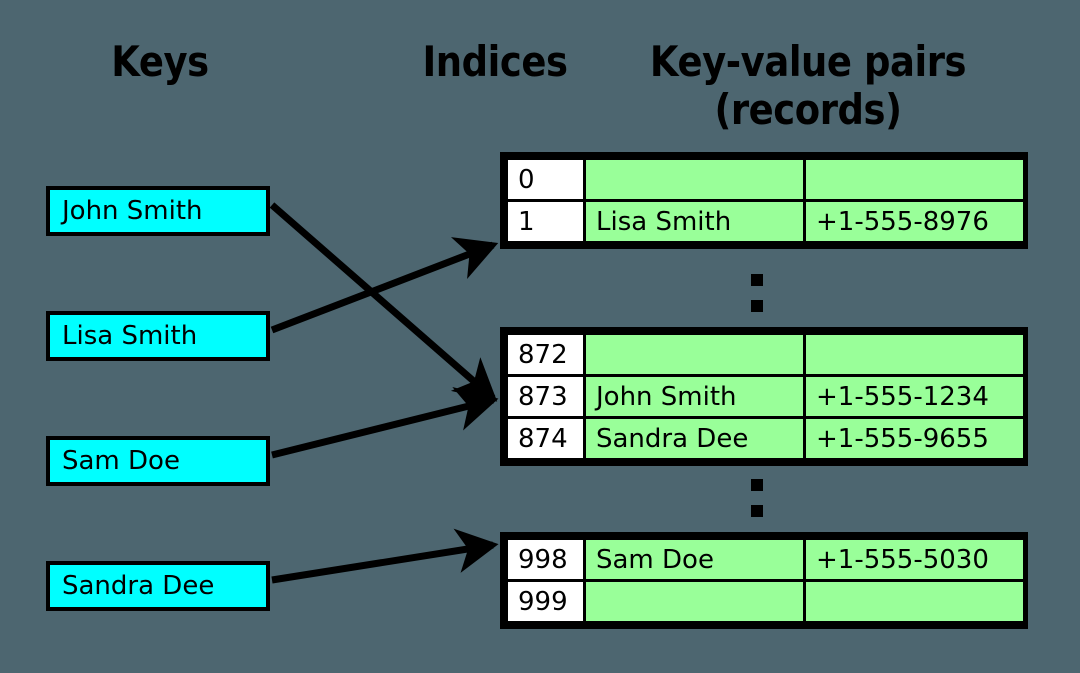 The width and height of the screenshot is (1080, 673). Describe the element at coordinates (130, 336) in the screenshot. I see `key-box-label: Lisa Smith` at that location.